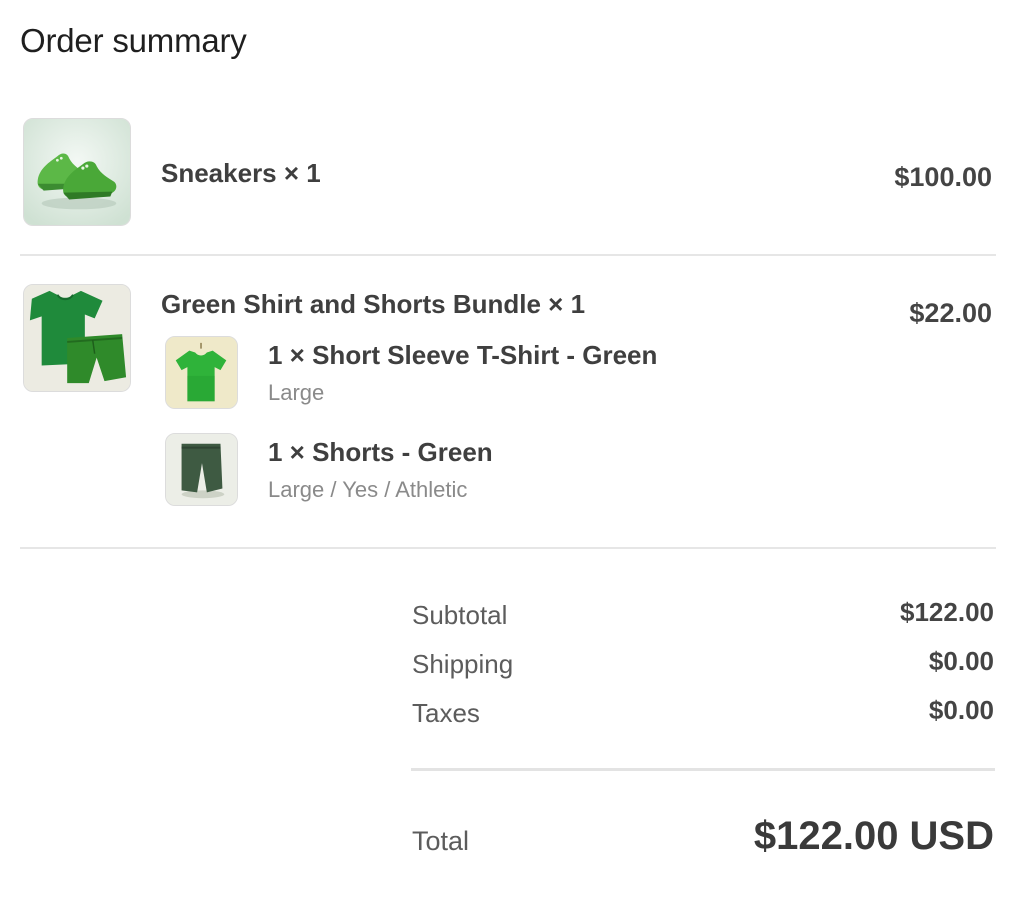 Image resolution: width=1024 pixels, height=901 pixels. What do you see at coordinates (463, 355) in the screenshot?
I see `bundle-component-name: 1 × Short Sleeve T-Shirt - Green` at bounding box center [463, 355].